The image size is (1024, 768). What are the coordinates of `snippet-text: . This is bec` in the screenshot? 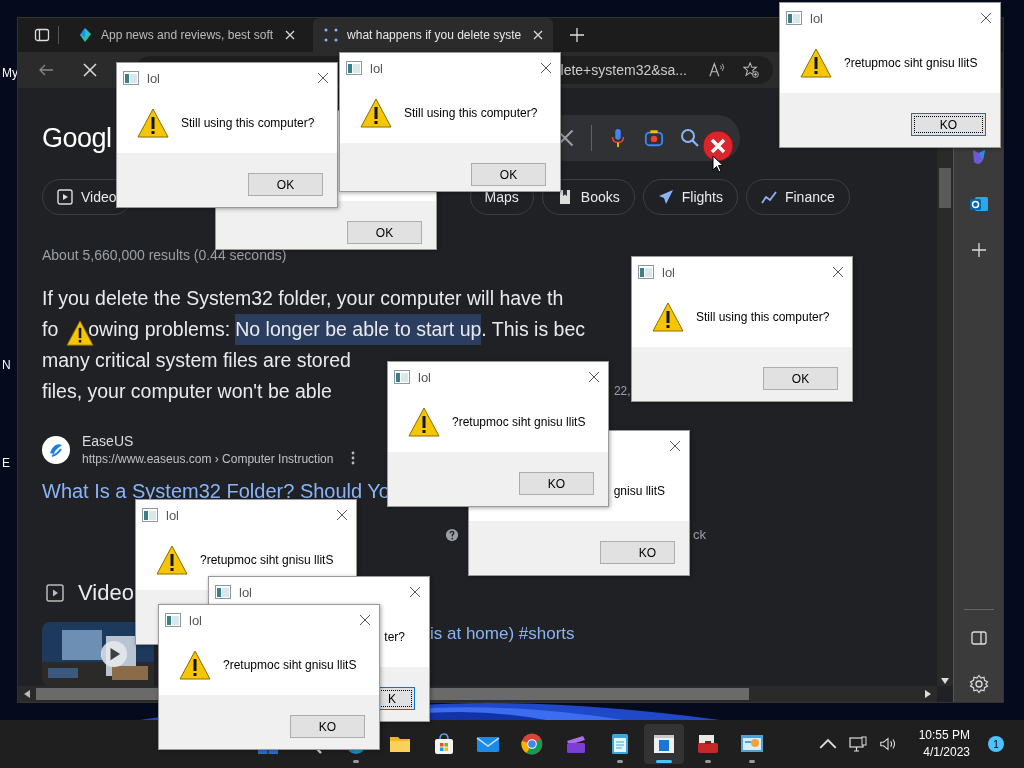 It's located at (533, 329).